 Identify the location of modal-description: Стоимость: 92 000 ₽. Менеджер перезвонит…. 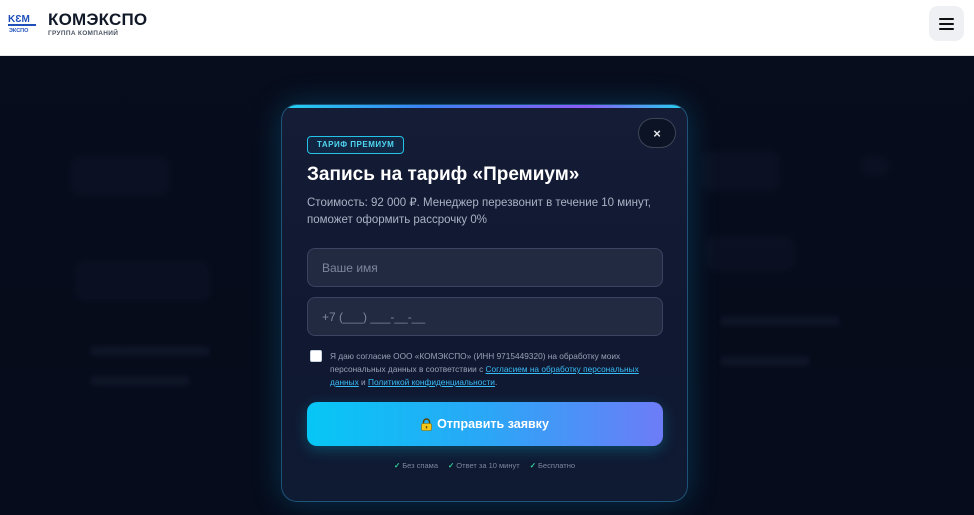
(479, 211).